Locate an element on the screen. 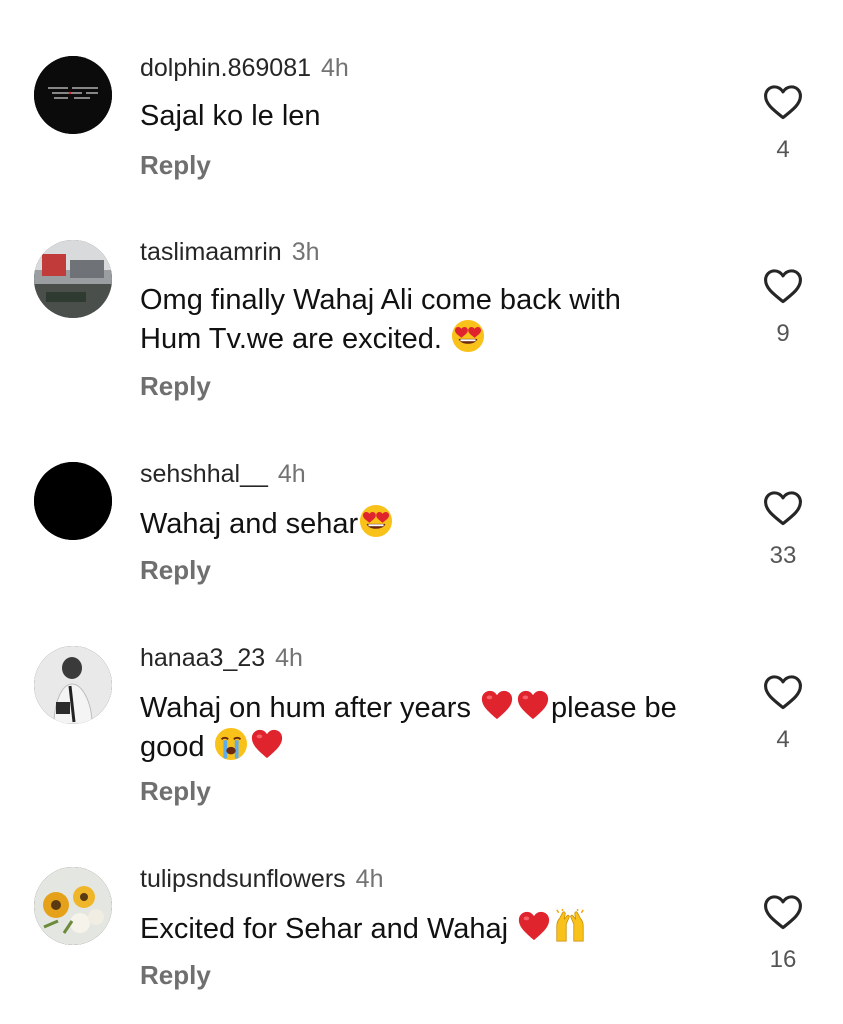 The image size is (843, 1024). username: taslimaamrin is located at coordinates (211, 252).